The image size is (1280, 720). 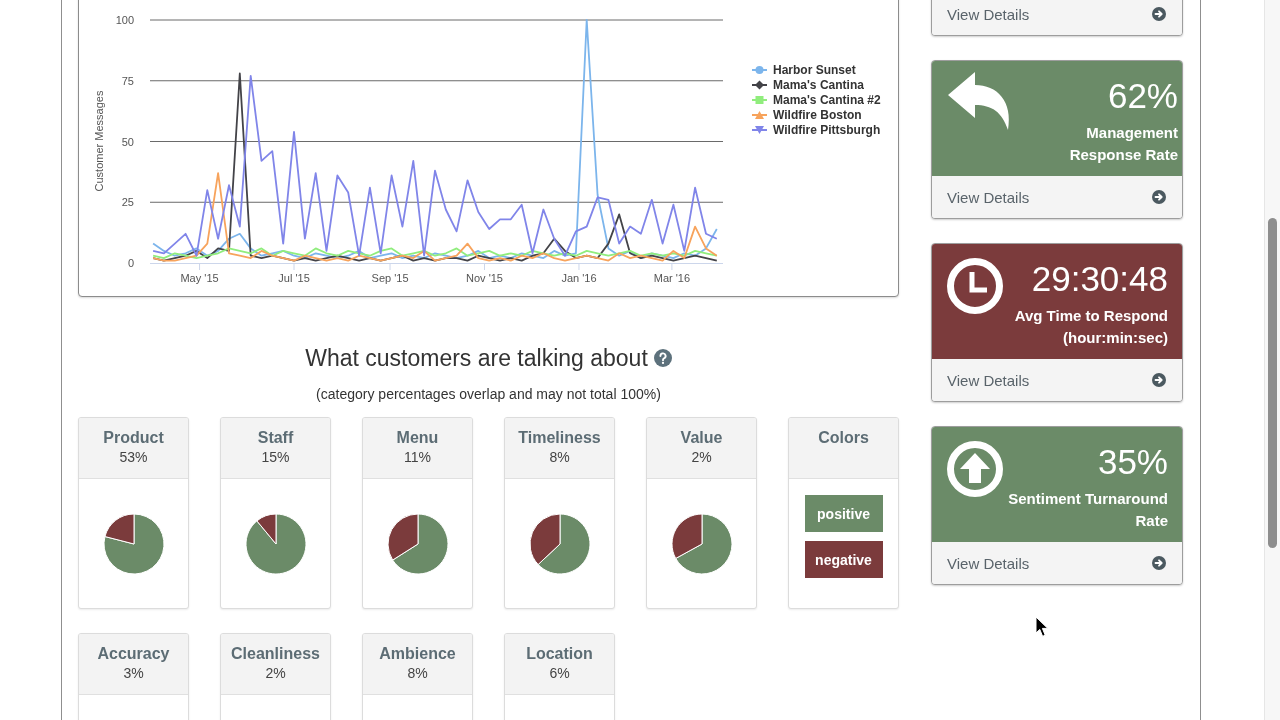 I want to click on up-arrow-circle-icon, so click(x=975, y=469).